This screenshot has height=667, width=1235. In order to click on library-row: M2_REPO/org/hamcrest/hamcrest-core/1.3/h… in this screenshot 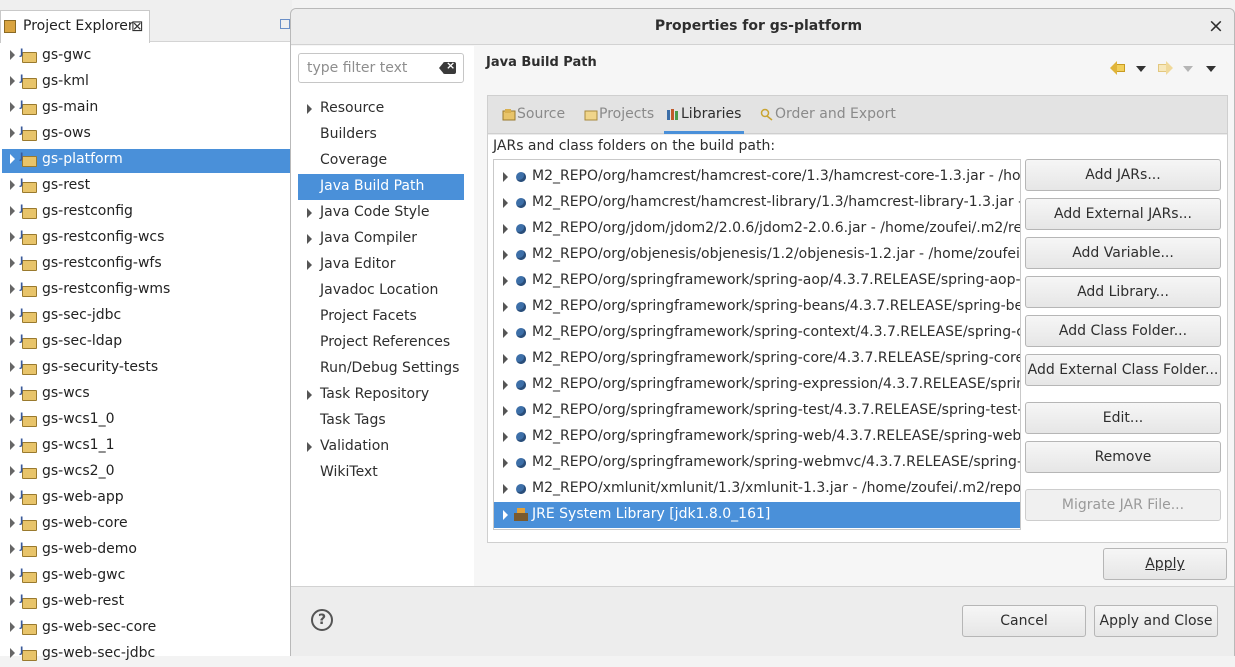, I will do `click(757, 177)`.